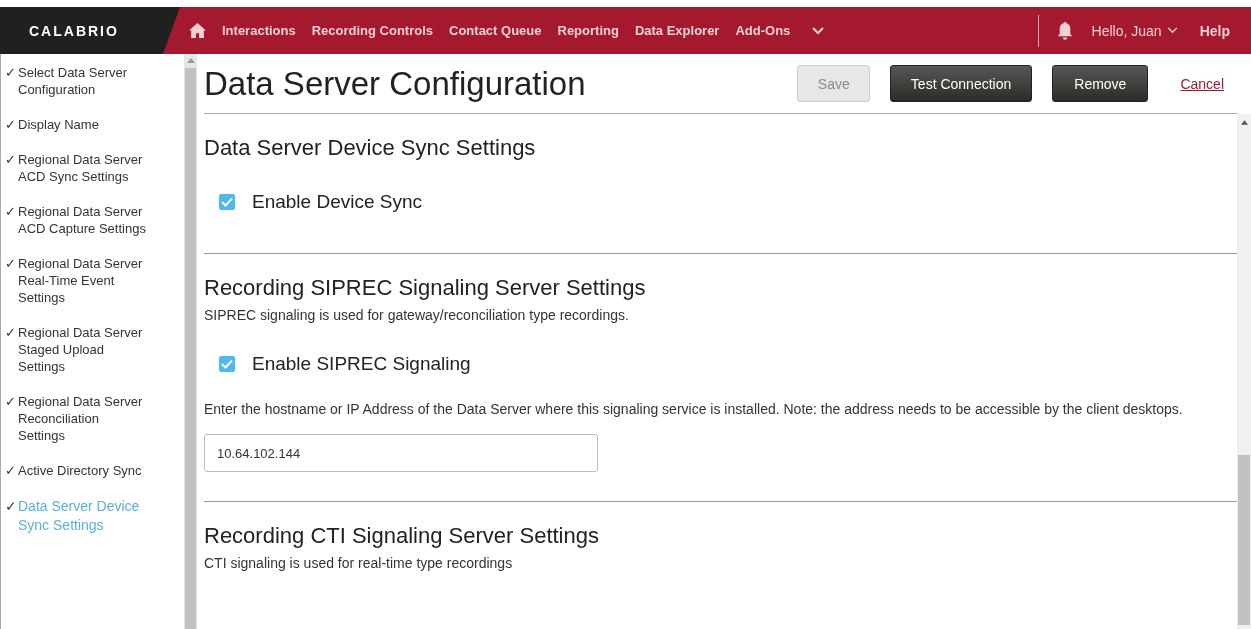 This screenshot has height=629, width=1251. Describe the element at coordinates (1214, 30) in the screenshot. I see `help-link: Help` at that location.